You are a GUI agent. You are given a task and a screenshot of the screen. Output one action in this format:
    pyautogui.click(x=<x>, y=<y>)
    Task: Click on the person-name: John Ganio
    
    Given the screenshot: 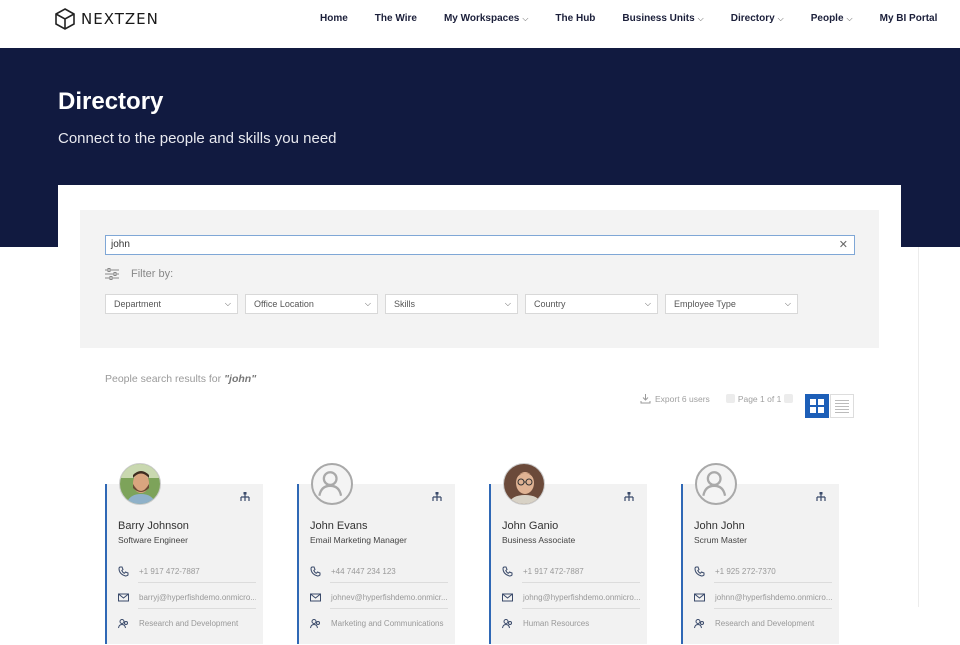 What is the action you would take?
    pyautogui.click(x=530, y=526)
    